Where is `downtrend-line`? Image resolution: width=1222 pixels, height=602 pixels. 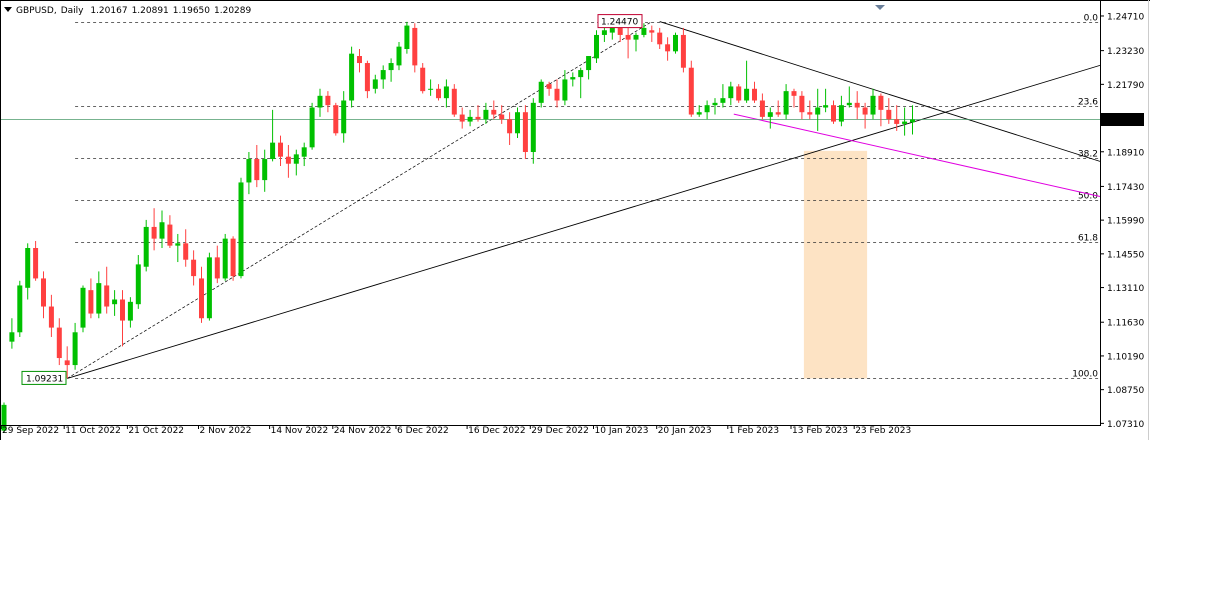
downtrend-line is located at coordinates (880, 91).